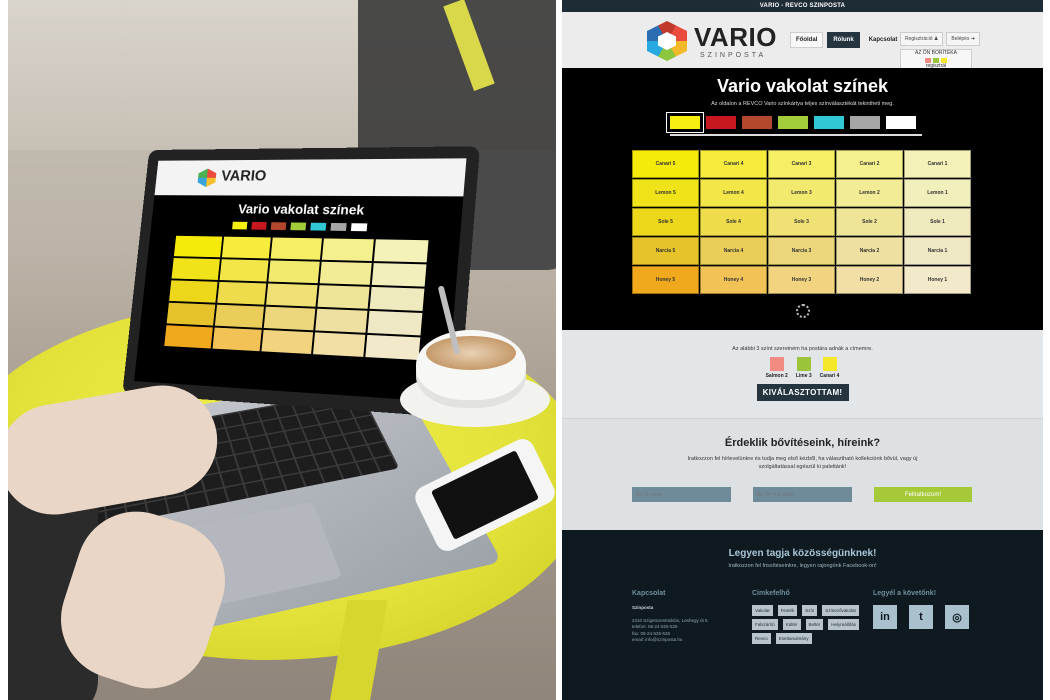 This screenshot has height=700, width=1050. Describe the element at coordinates (733, 164) in the screenshot. I see `color-cell: Canari 4` at that location.